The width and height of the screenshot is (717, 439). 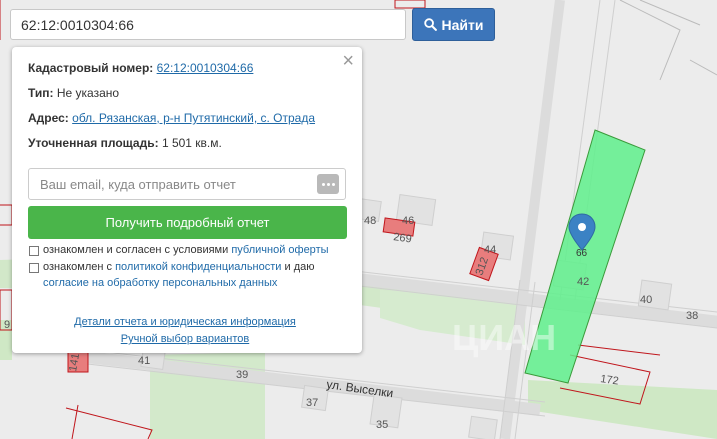 What do you see at coordinates (312, 403) in the screenshot?
I see `house-number: 37` at bounding box center [312, 403].